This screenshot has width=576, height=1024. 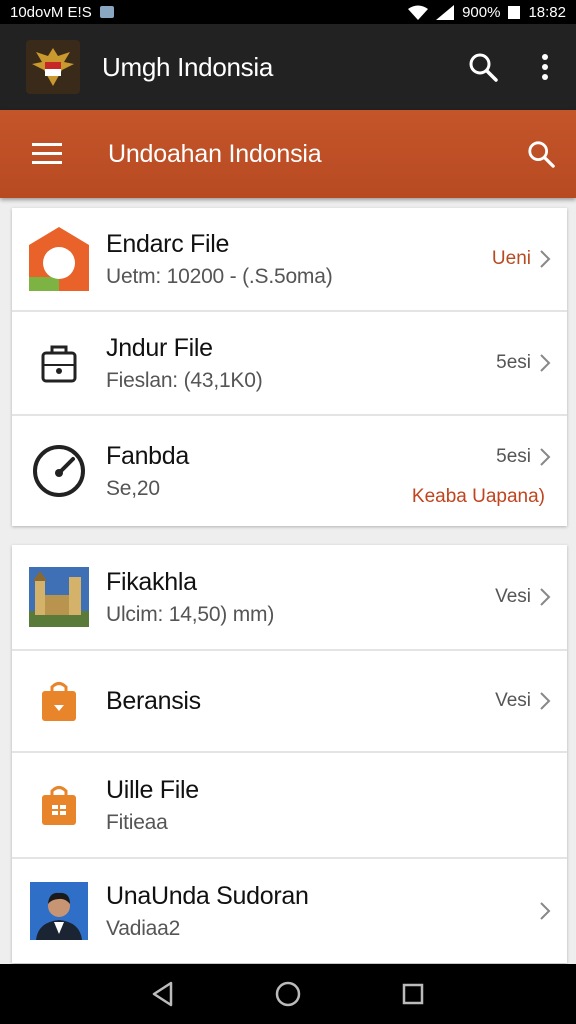 I want to click on overflow-menu-button, so click(x=545, y=67).